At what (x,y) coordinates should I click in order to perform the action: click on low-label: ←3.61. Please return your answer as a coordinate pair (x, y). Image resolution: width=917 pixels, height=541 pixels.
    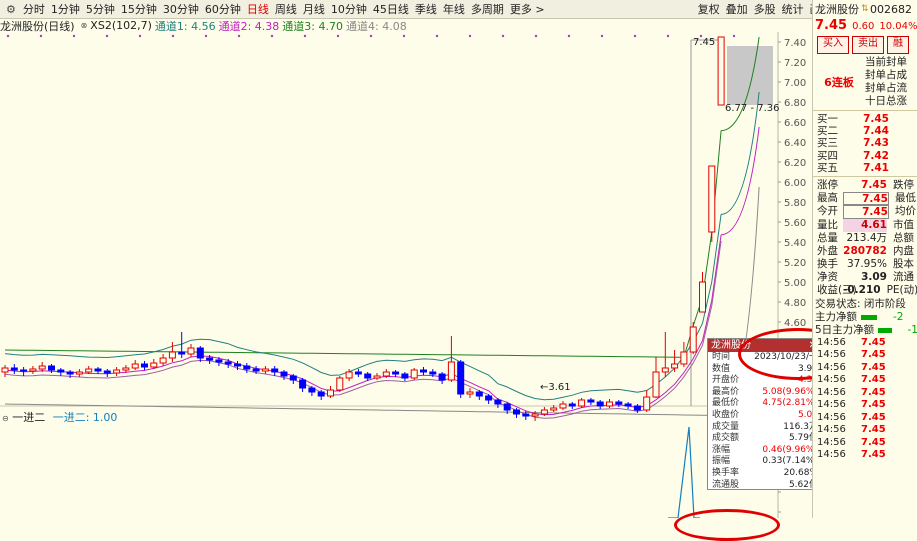
    Looking at the image, I should click on (555, 387).